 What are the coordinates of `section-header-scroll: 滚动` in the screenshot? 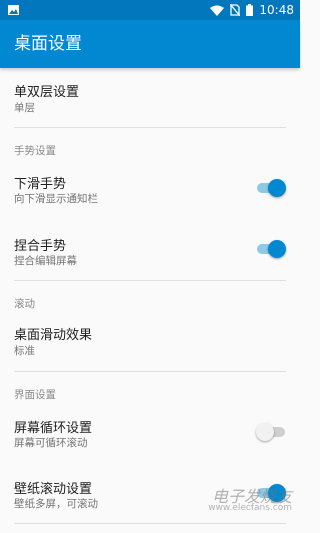 It's located at (24, 304).